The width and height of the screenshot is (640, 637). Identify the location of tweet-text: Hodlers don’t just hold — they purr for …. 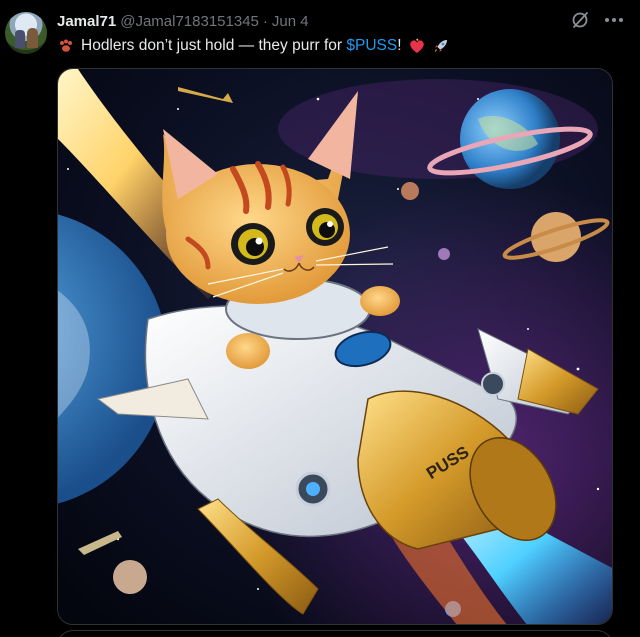
(253, 46).